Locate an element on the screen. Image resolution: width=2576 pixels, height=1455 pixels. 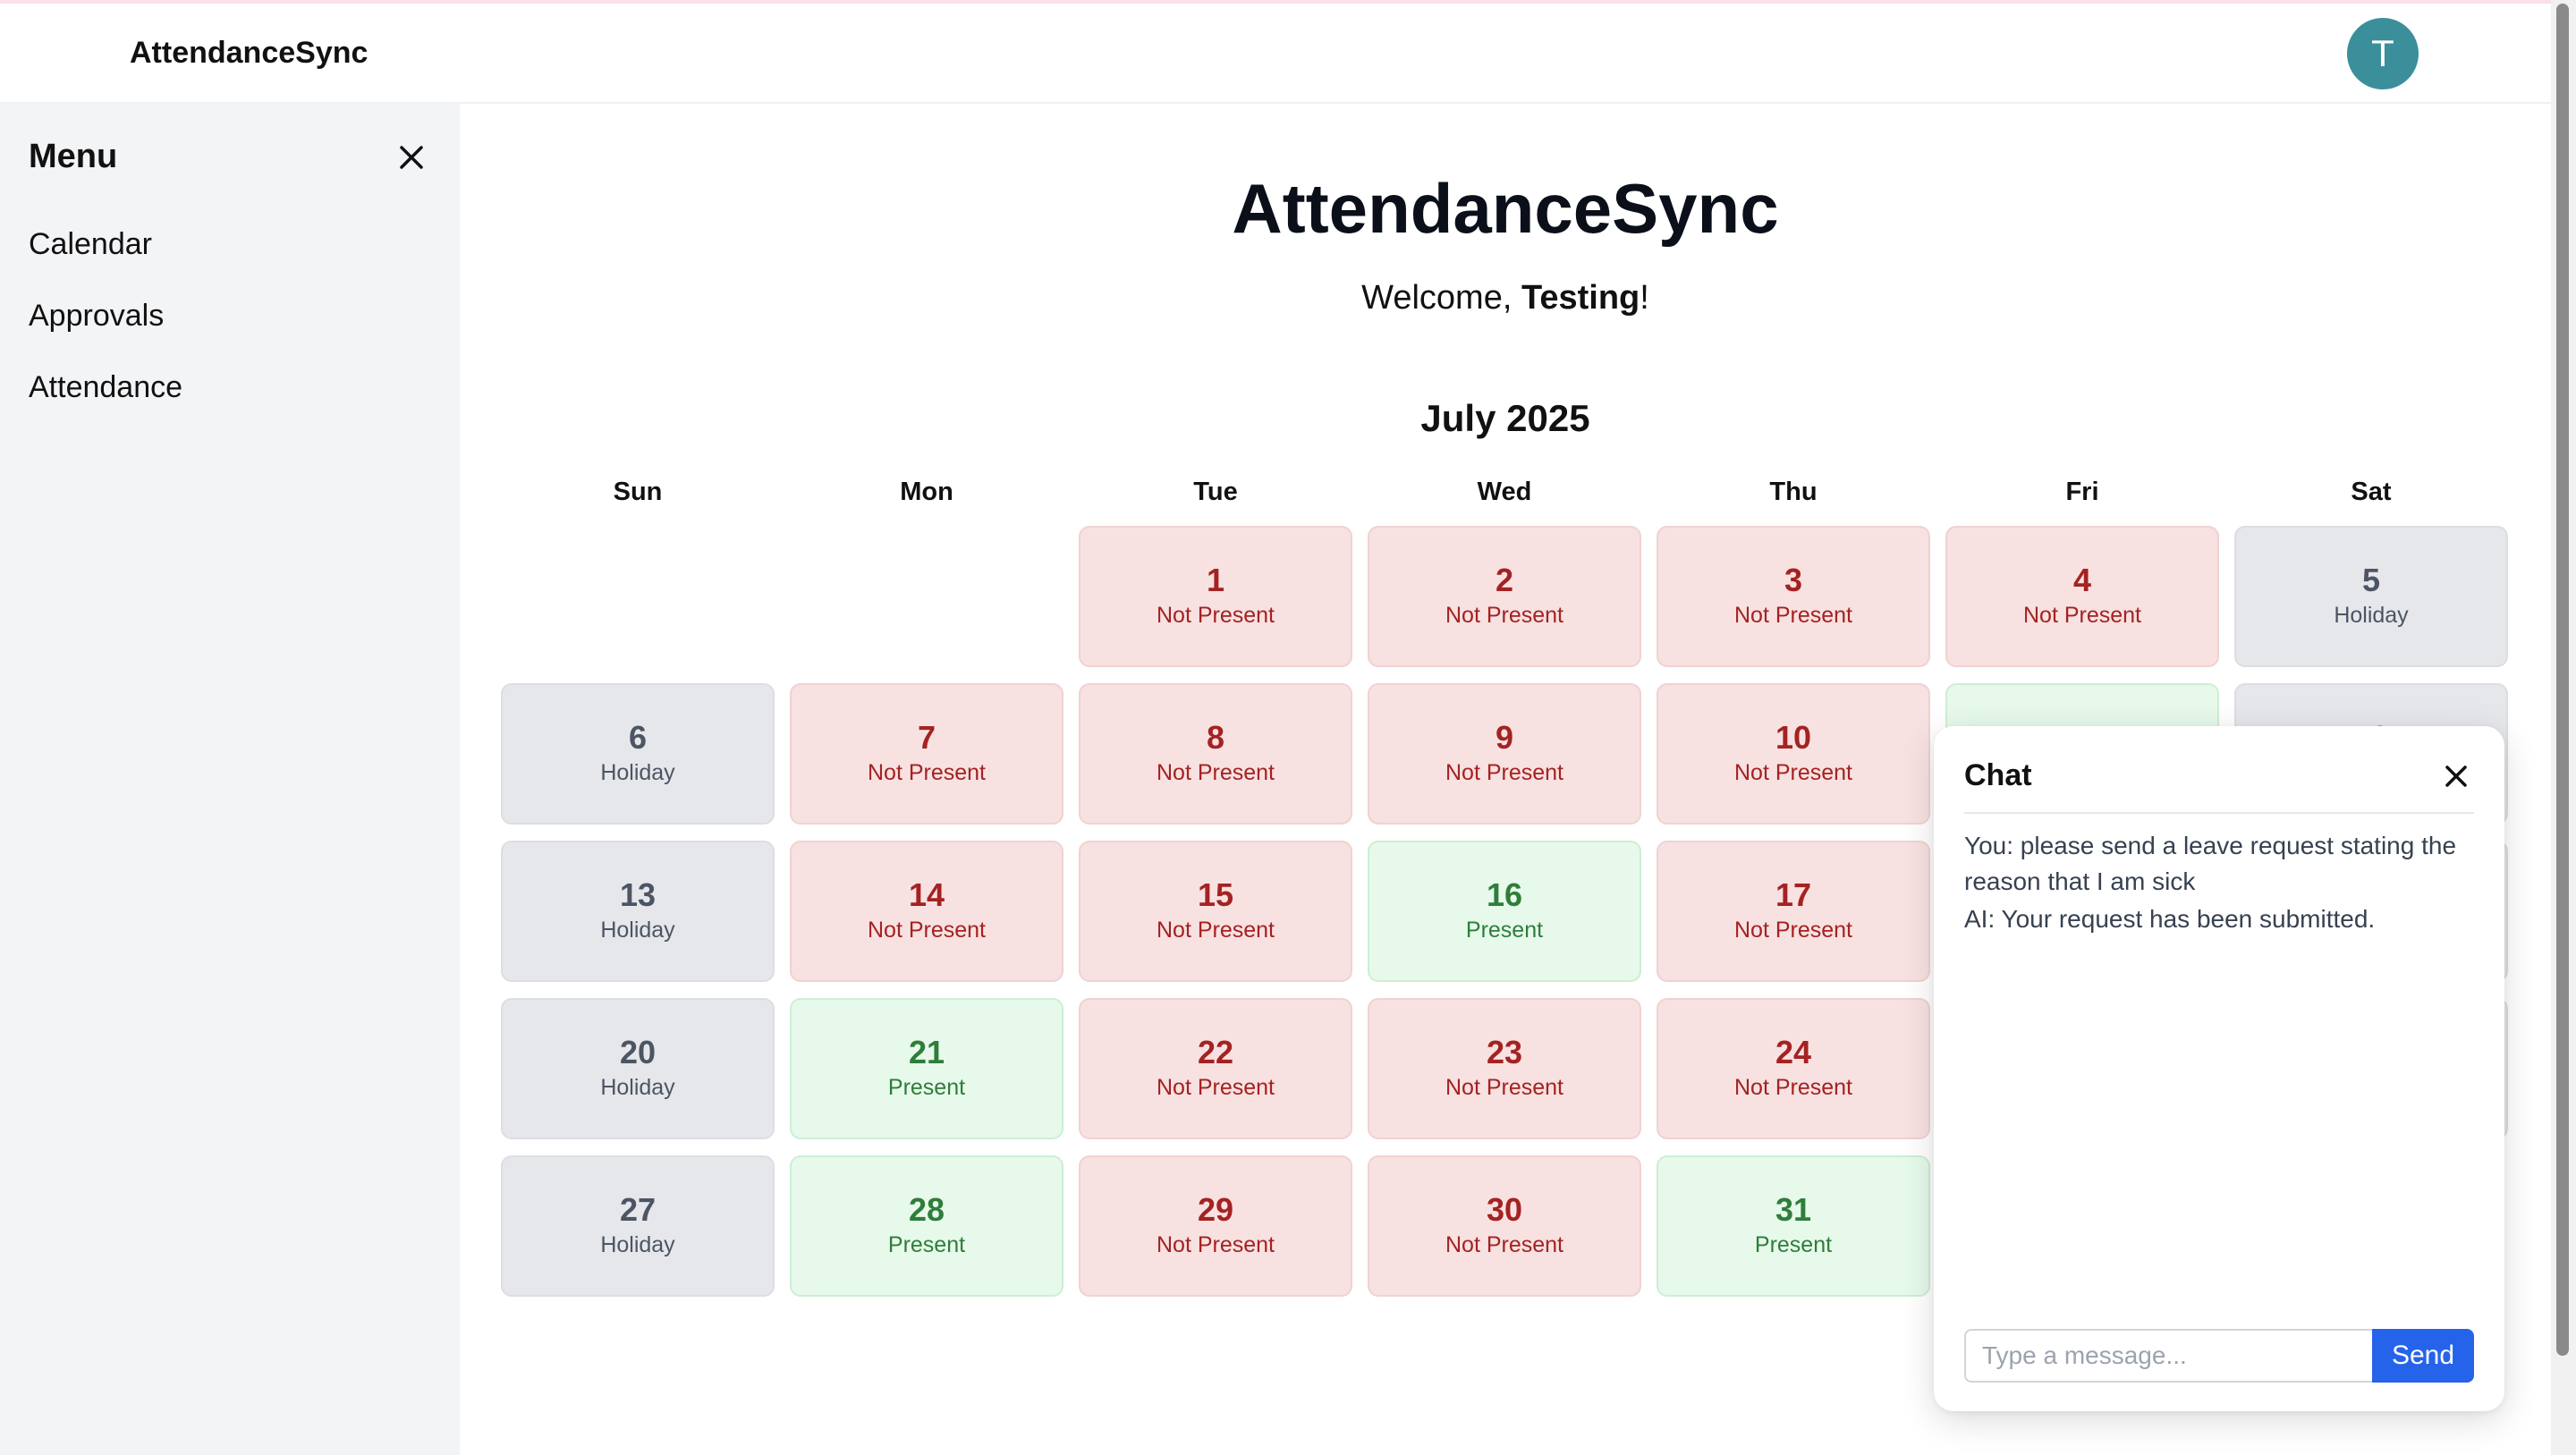
day-number: 17 is located at coordinates (1793, 894).